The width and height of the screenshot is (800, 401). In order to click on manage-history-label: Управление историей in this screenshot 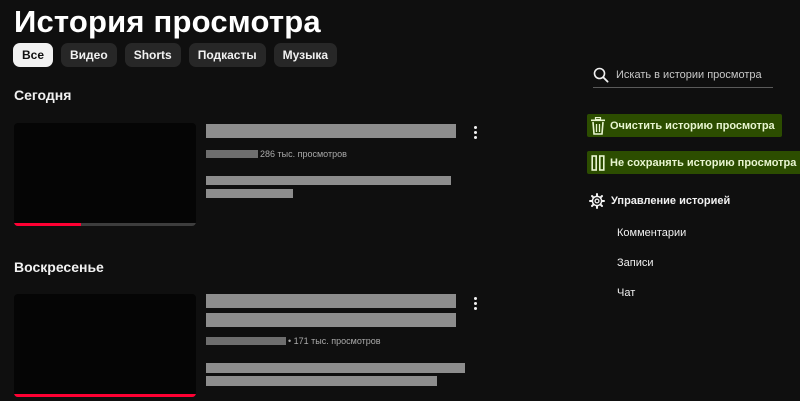, I will do `click(671, 201)`.